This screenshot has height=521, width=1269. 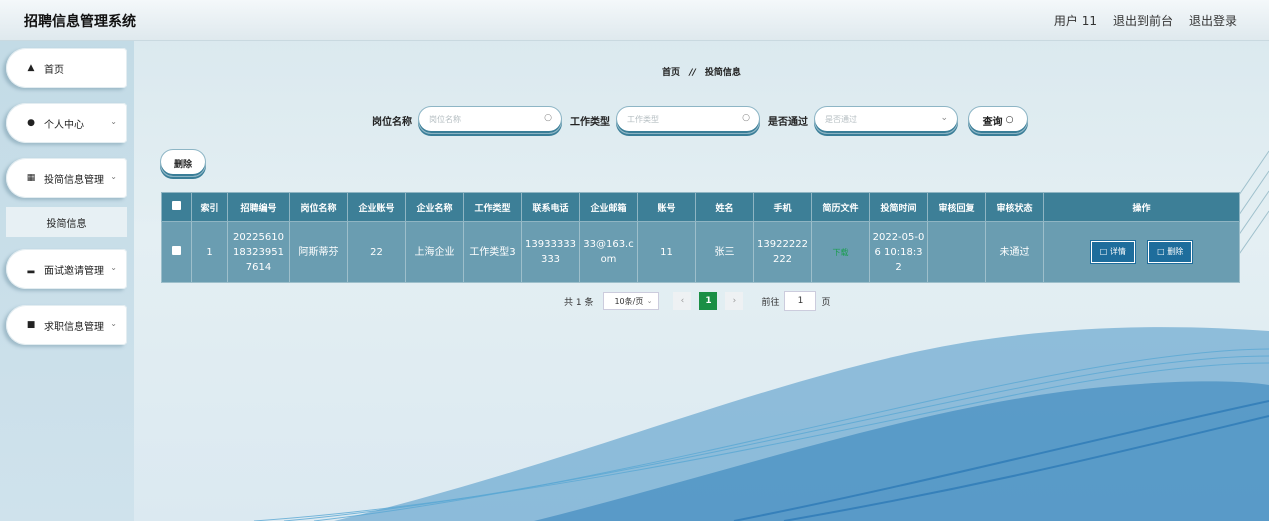 I want to click on cell-job-name: 阿斯蒂芬, so click(x=318, y=252).